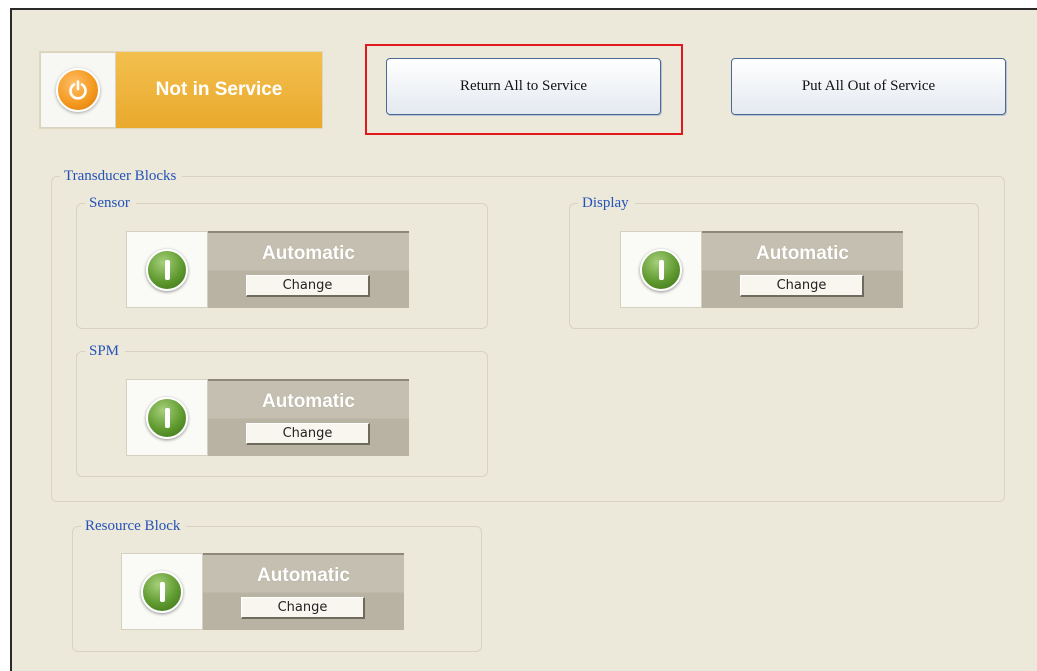 This screenshot has height=671, width=1037. I want to click on service-status-indicator: Not in Service, so click(181, 90).